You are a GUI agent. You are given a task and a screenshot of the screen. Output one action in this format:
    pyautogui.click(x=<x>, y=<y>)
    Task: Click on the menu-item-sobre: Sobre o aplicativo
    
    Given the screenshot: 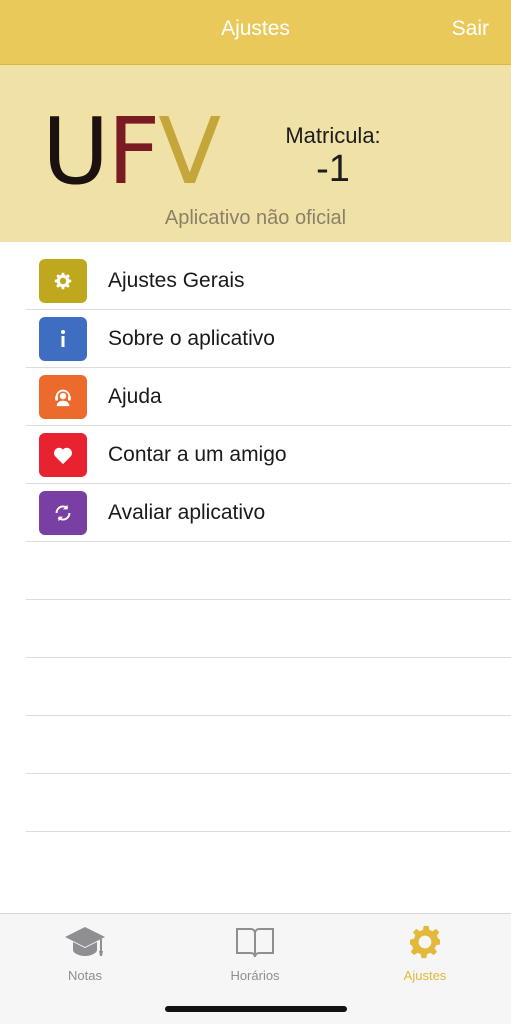 What is the action you would take?
    pyautogui.click(x=255, y=339)
    